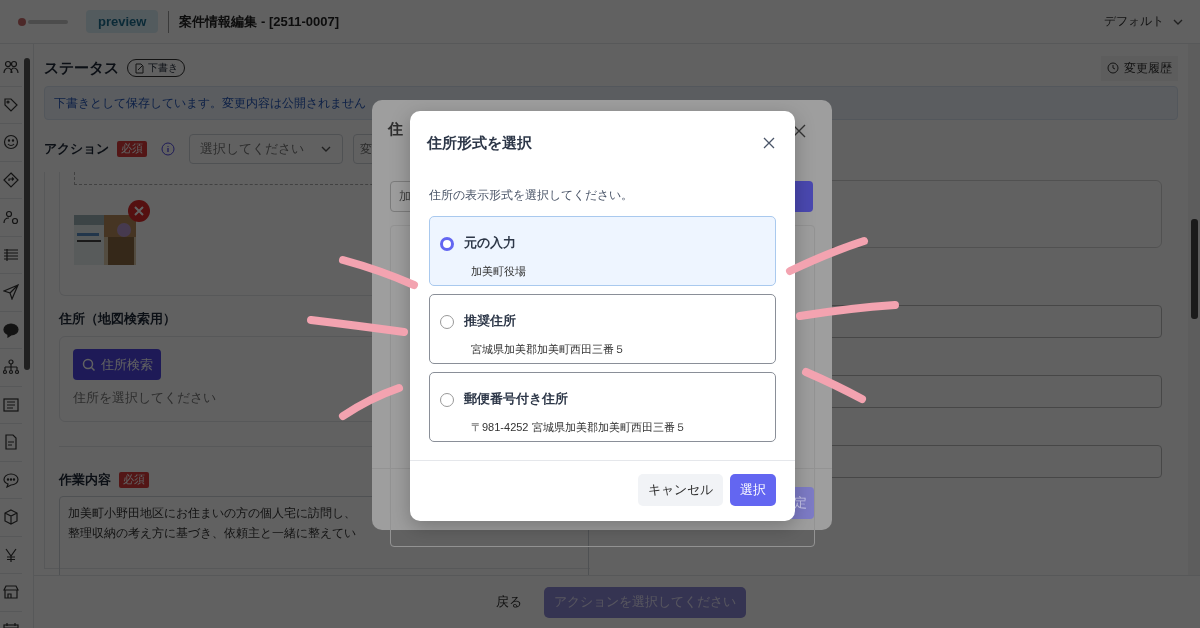 The width and height of the screenshot is (1200, 628). I want to click on field-label: 作業内容, so click(85, 480).